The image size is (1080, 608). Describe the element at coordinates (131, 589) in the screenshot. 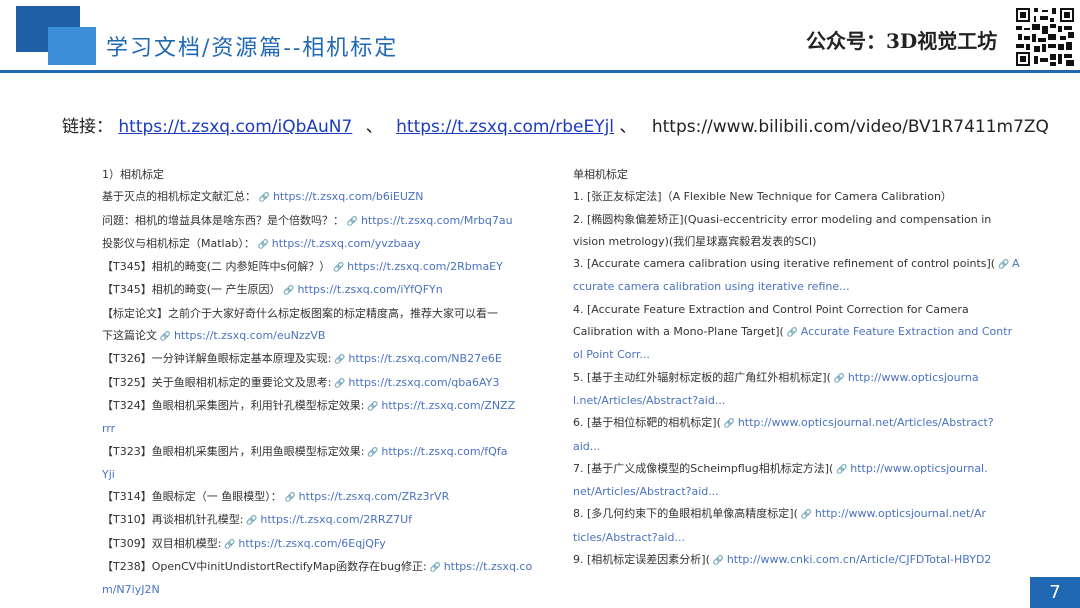

I see `list-item-link: m/N7iyJ2N` at that location.